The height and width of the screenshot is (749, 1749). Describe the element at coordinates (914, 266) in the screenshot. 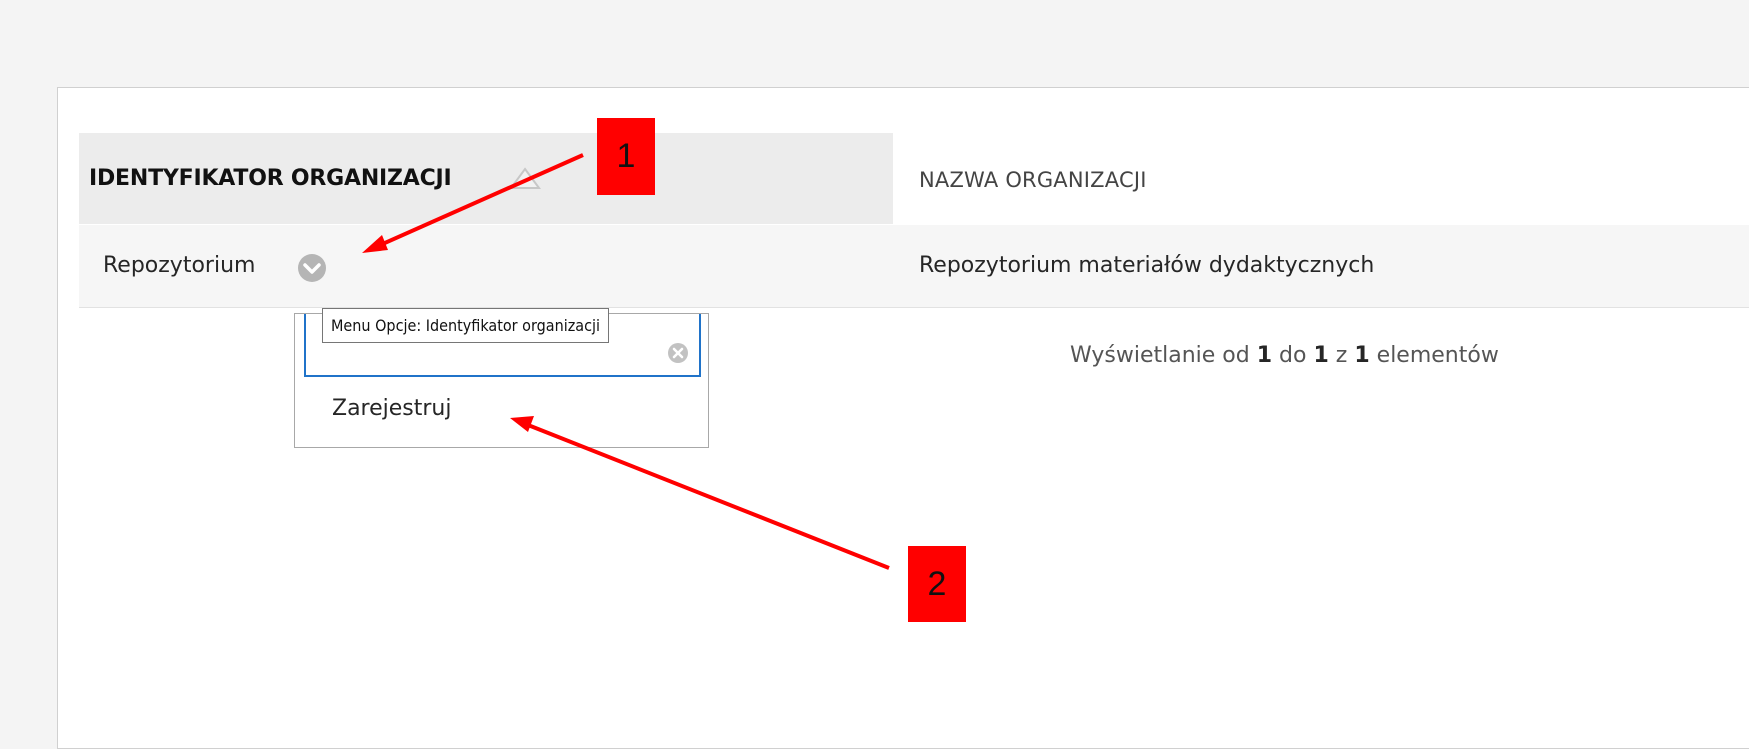

I see `table-row` at that location.